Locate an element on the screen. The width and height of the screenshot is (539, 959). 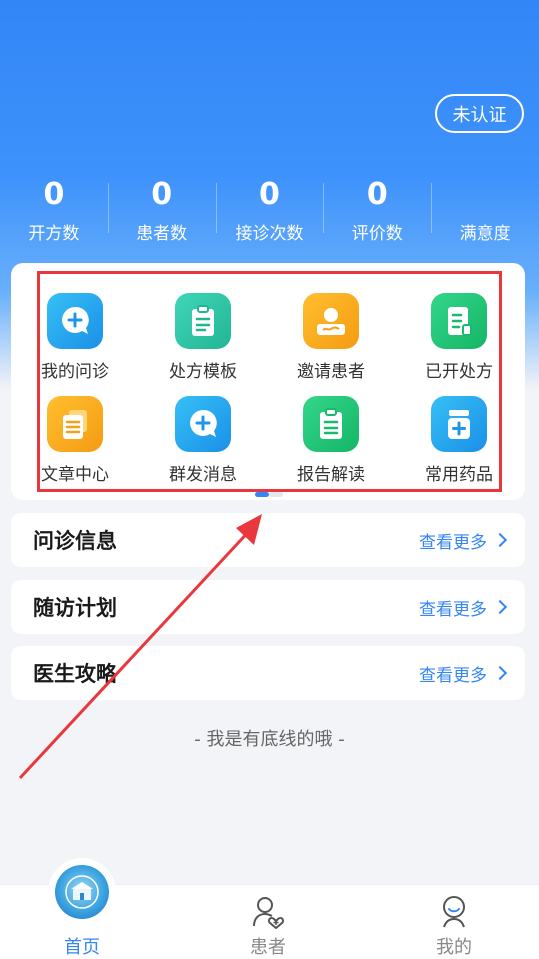
section-title: 医生攻略 is located at coordinates (75, 674).